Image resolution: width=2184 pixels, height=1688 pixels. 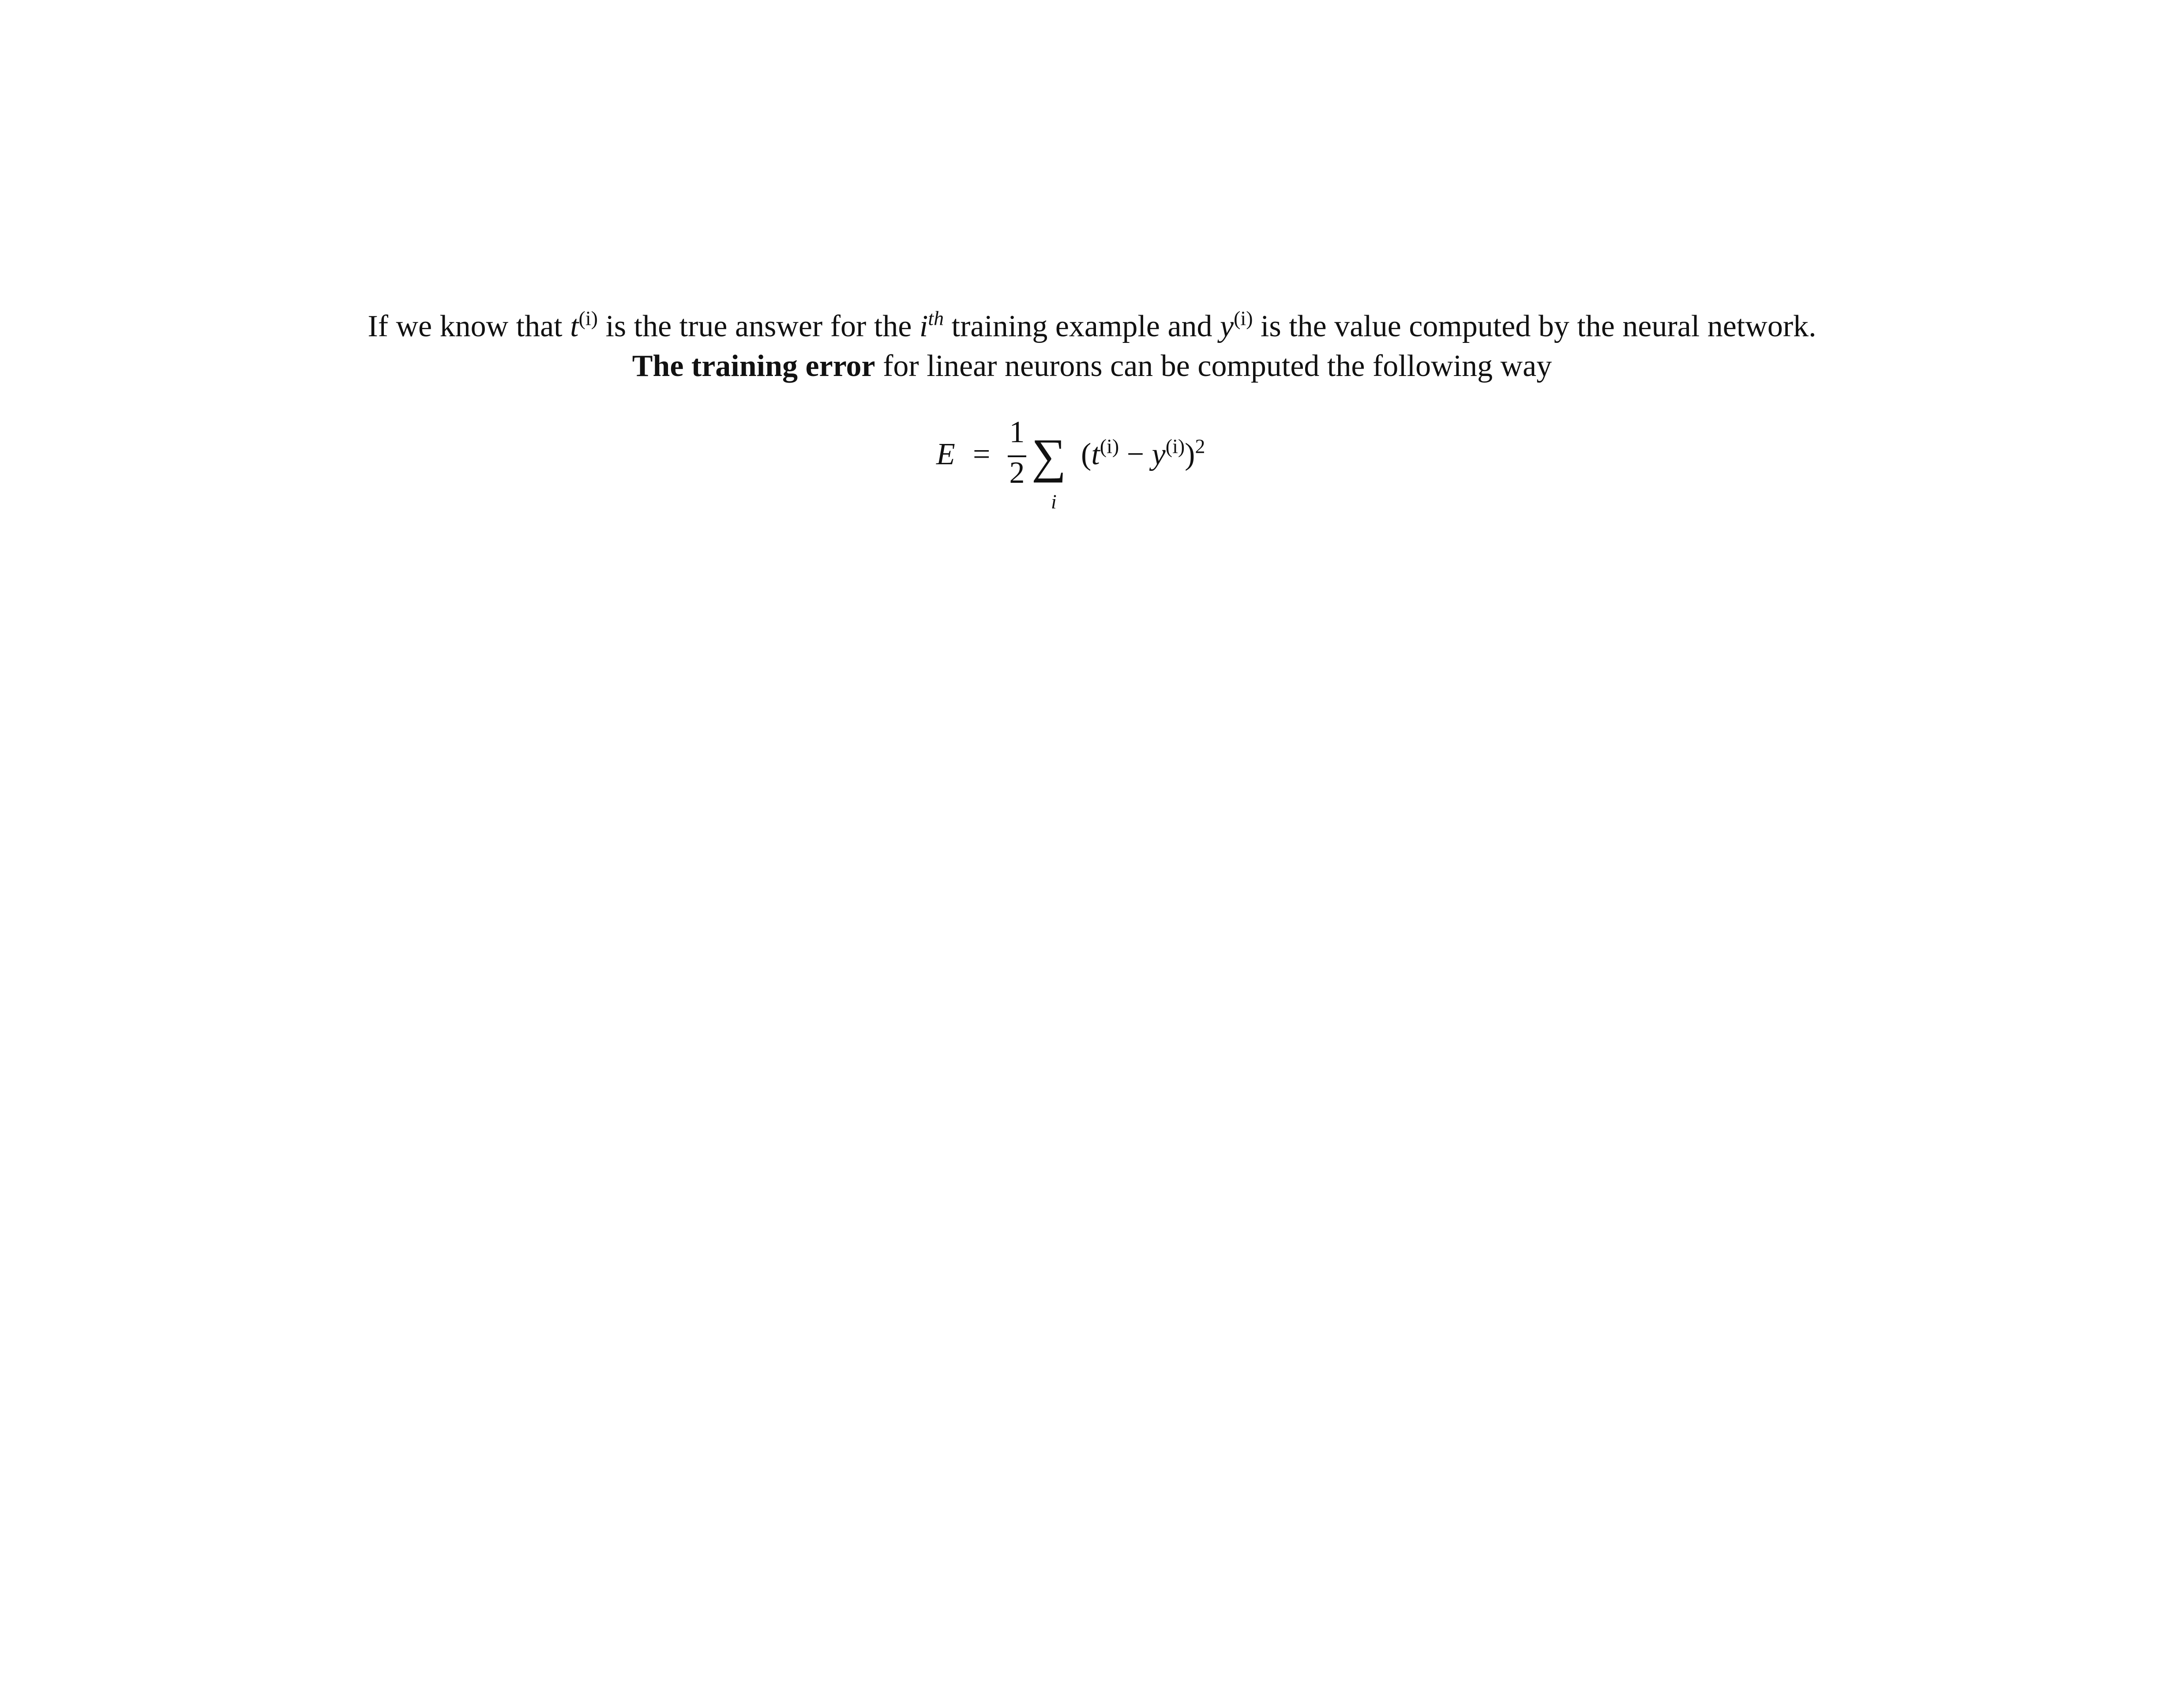 I want to click on lhs-E: E, so click(x=946, y=454).